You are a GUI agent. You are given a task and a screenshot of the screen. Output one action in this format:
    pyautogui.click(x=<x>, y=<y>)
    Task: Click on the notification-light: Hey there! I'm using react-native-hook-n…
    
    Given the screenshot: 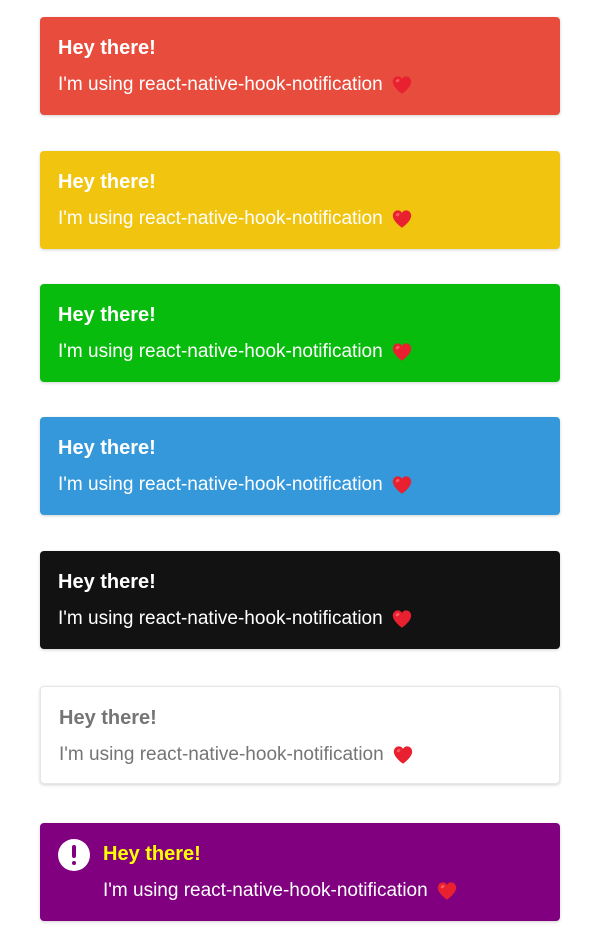 What is the action you would take?
    pyautogui.click(x=300, y=735)
    